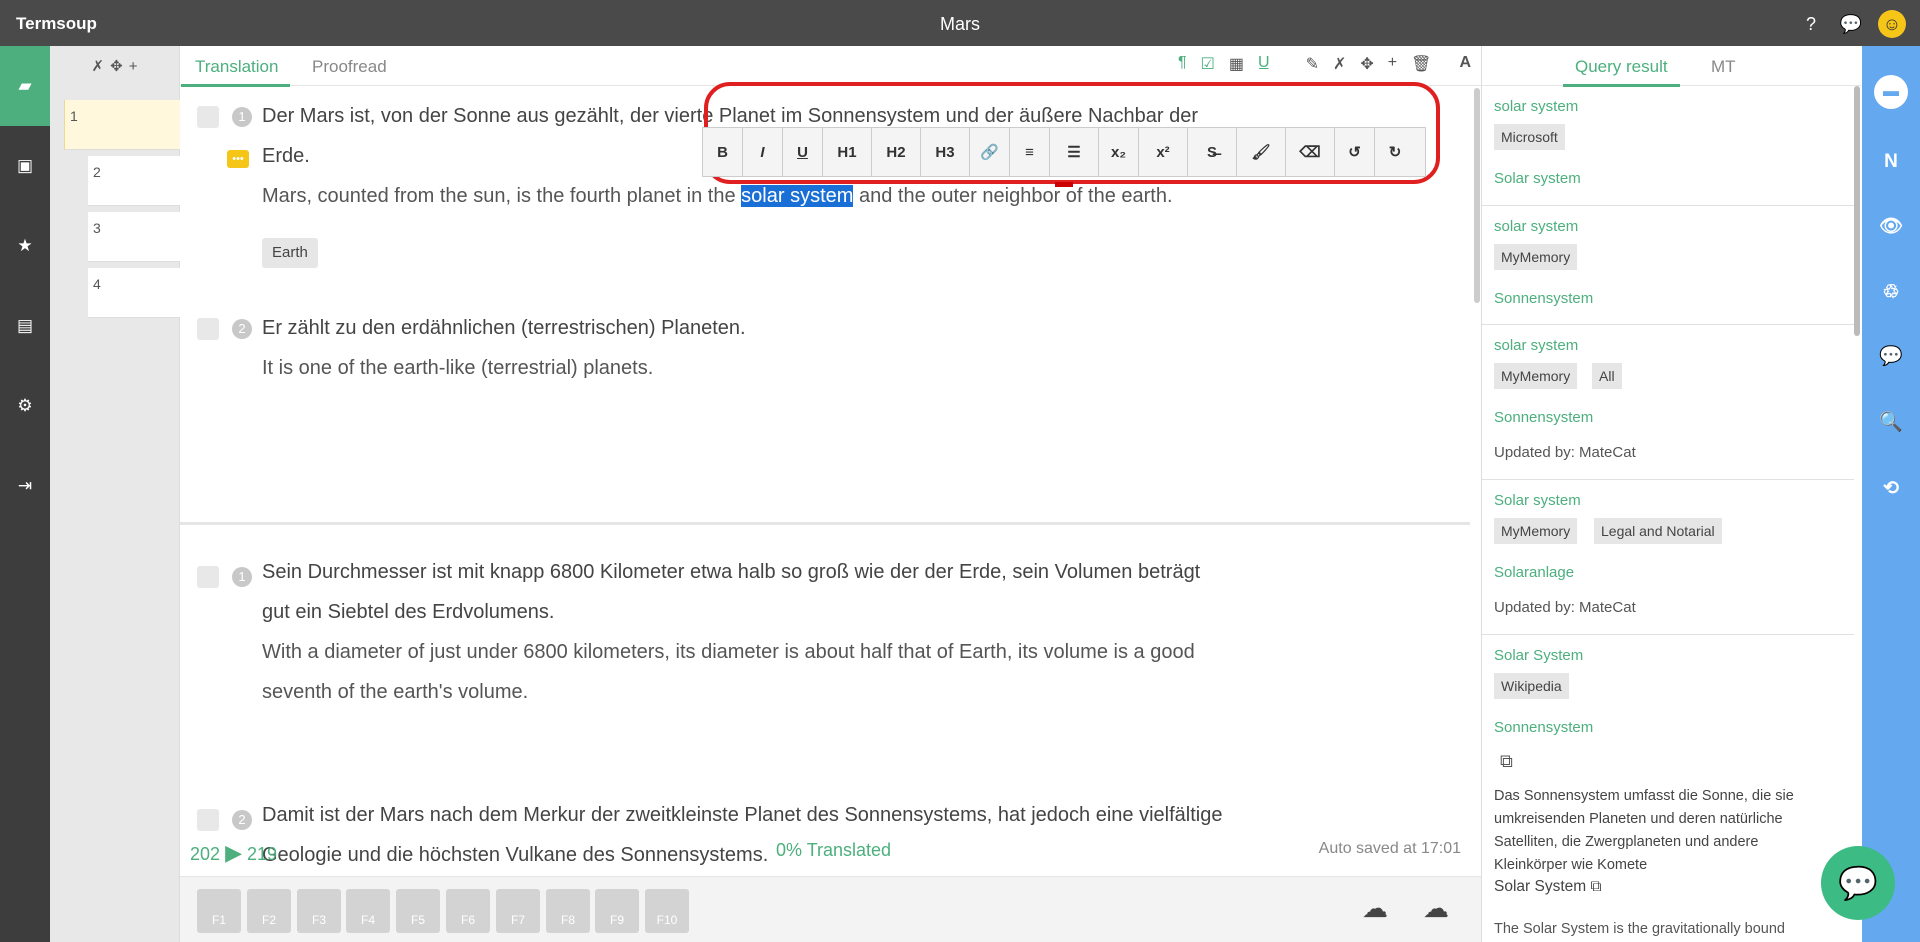 Image resolution: width=1920 pixels, height=942 pixels. What do you see at coordinates (1441, 908) in the screenshot?
I see `download-icon: ☁` at bounding box center [1441, 908].